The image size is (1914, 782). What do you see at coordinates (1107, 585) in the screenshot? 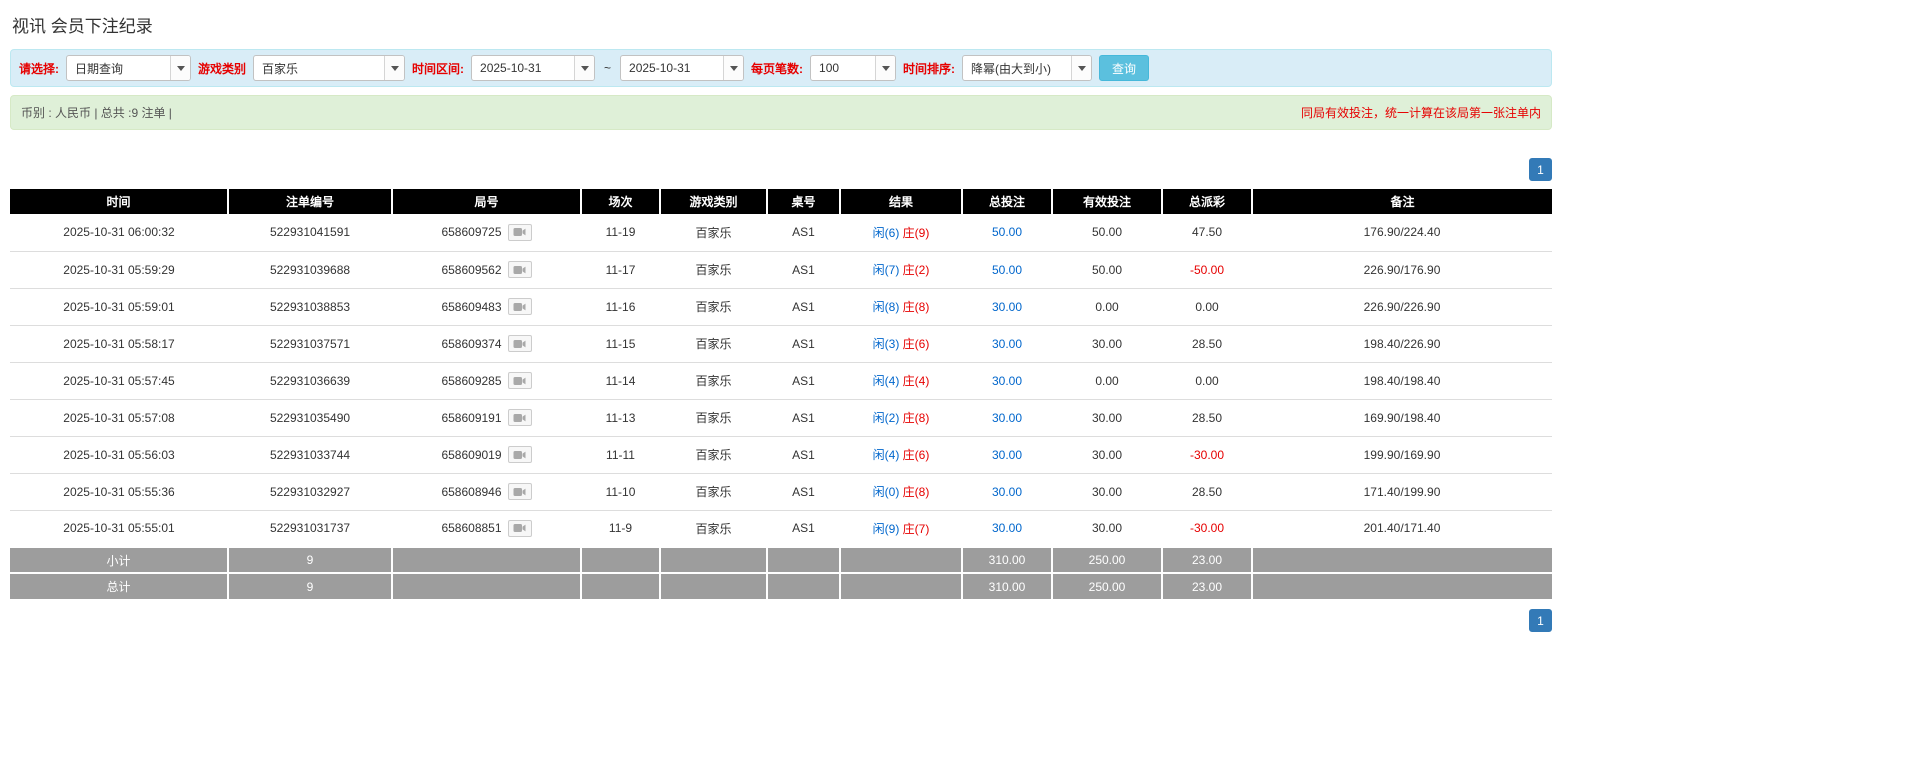
I see `summary-cell: 250.00` at bounding box center [1107, 585].